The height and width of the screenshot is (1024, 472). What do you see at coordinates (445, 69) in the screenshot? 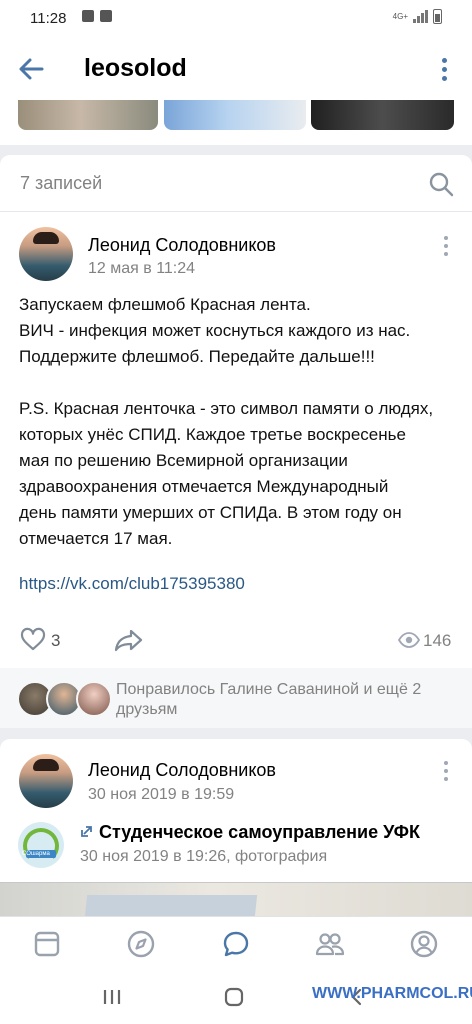
I see `more-options-icon` at bounding box center [445, 69].